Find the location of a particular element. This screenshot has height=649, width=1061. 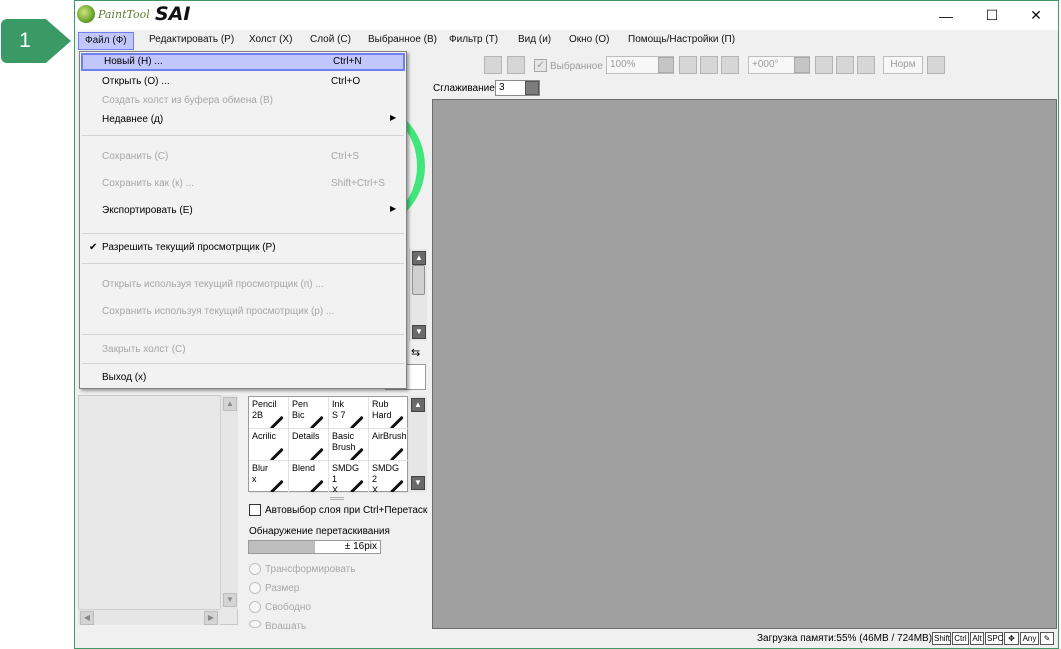

rotate-radio is located at coordinates (255, 624).